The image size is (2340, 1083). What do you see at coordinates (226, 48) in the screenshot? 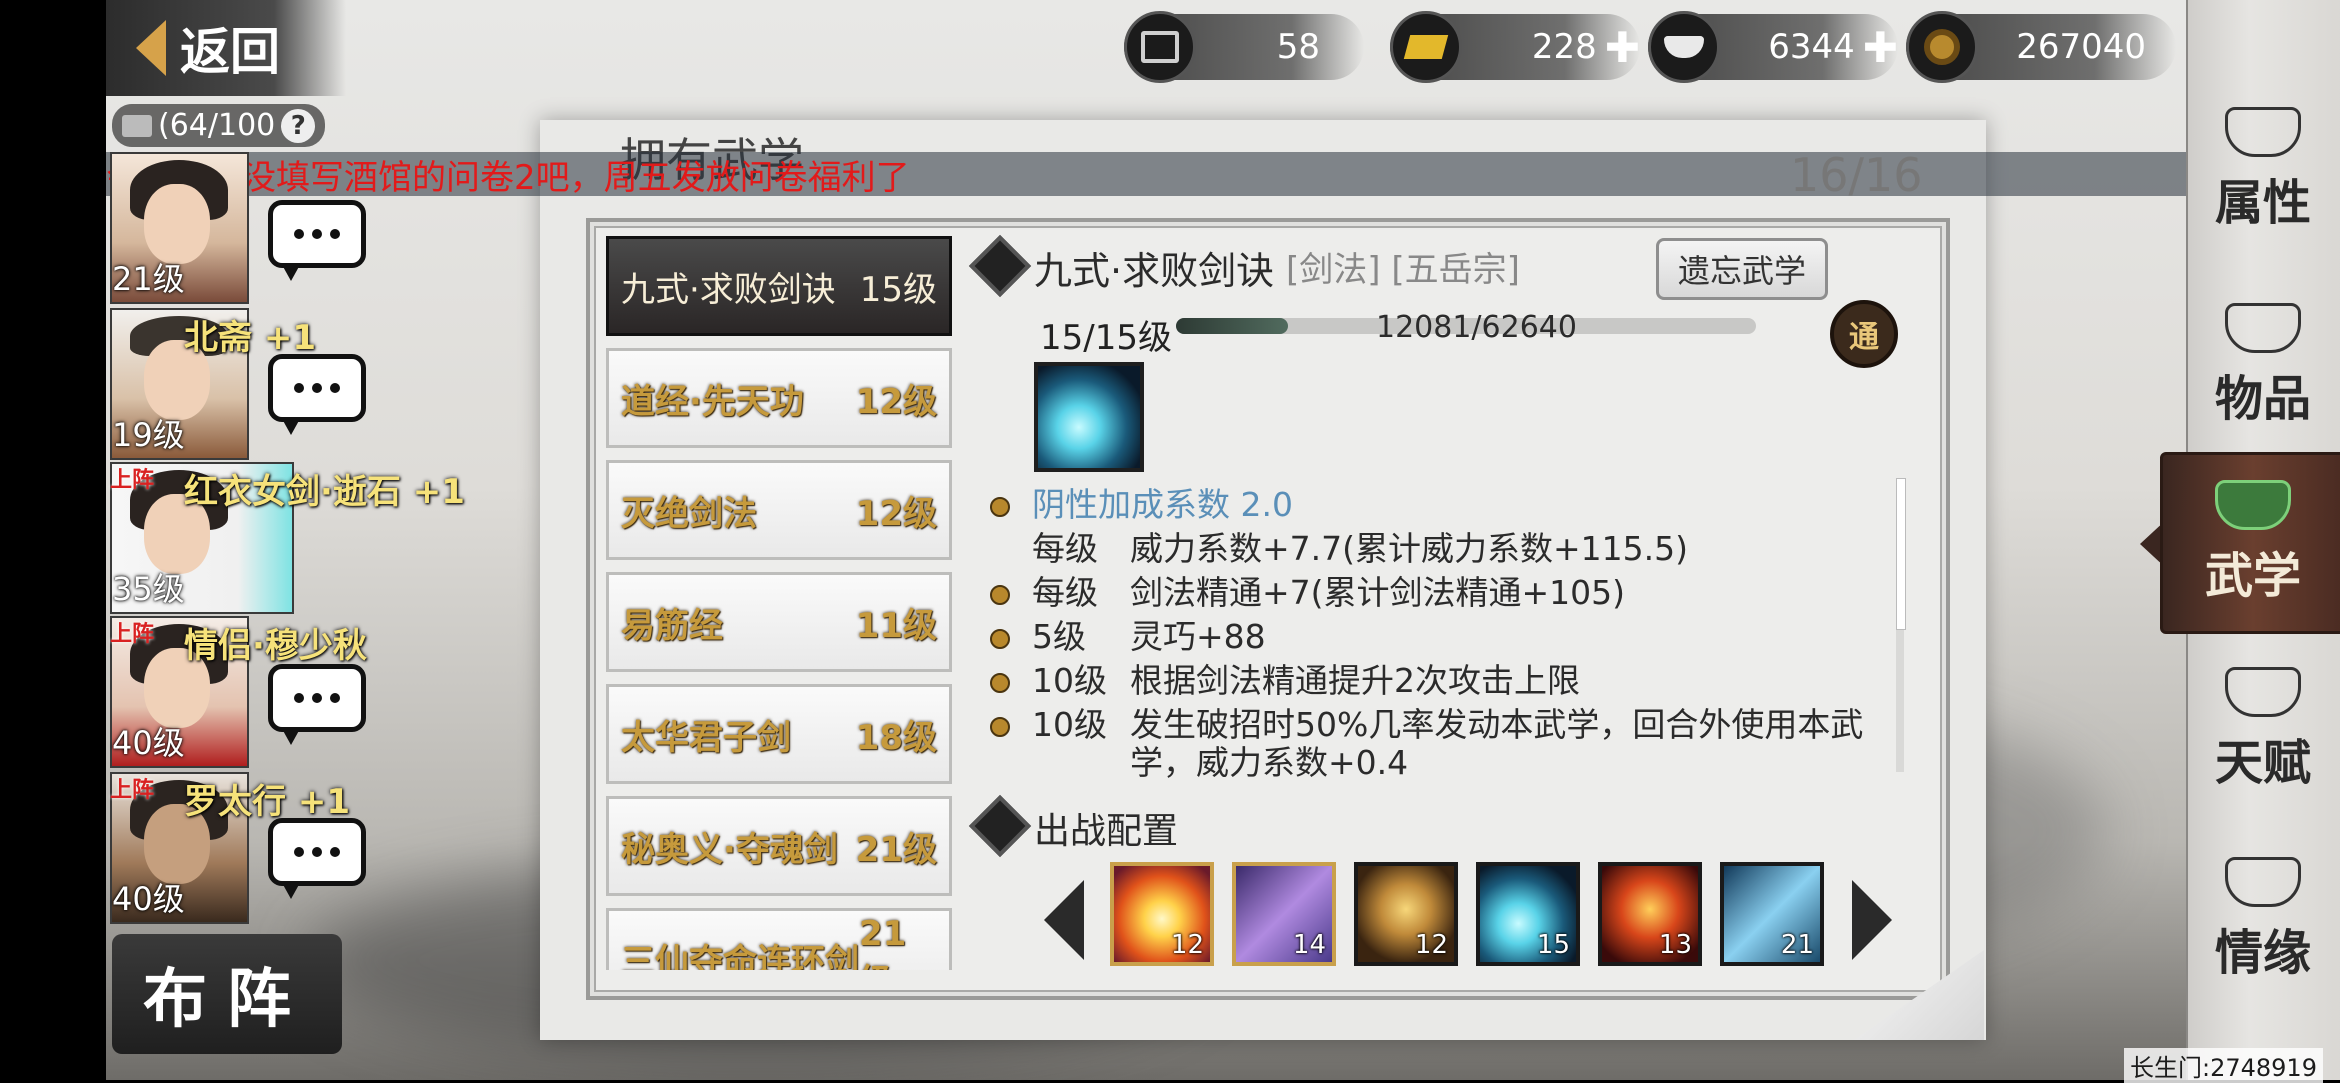
I see `back-button: 返回` at bounding box center [226, 48].